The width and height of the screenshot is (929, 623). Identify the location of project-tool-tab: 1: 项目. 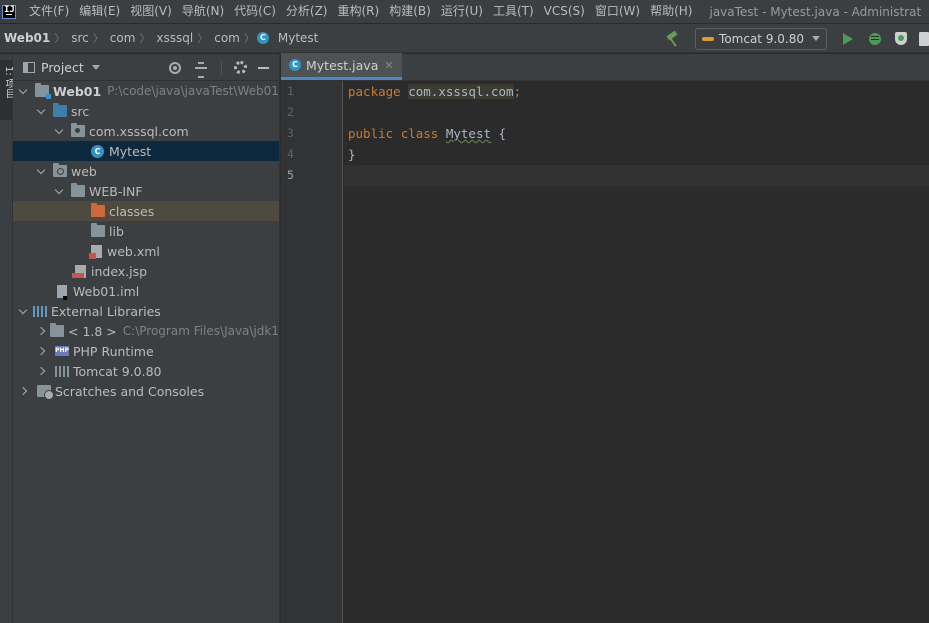
(7, 90).